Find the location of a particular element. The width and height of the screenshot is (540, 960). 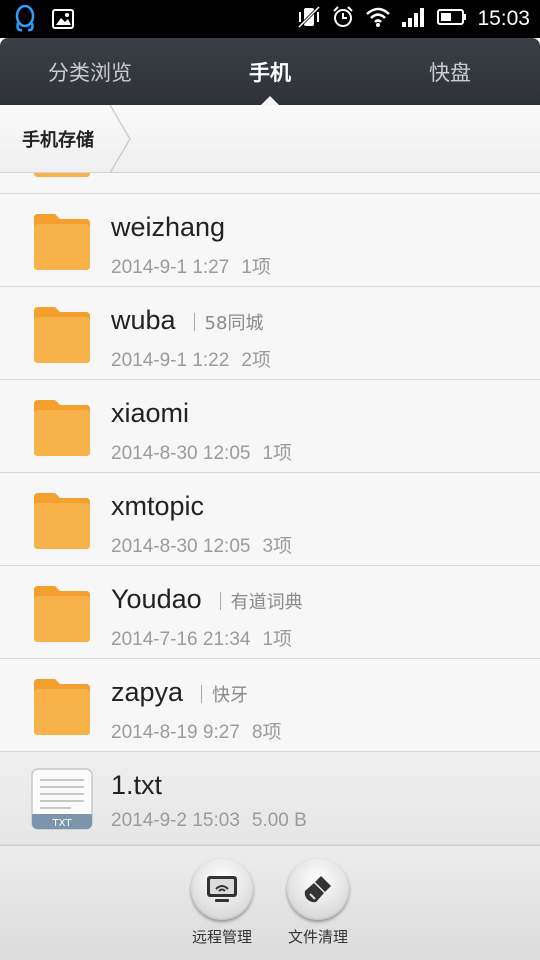

txt-badge: TXT is located at coordinates (62, 823).